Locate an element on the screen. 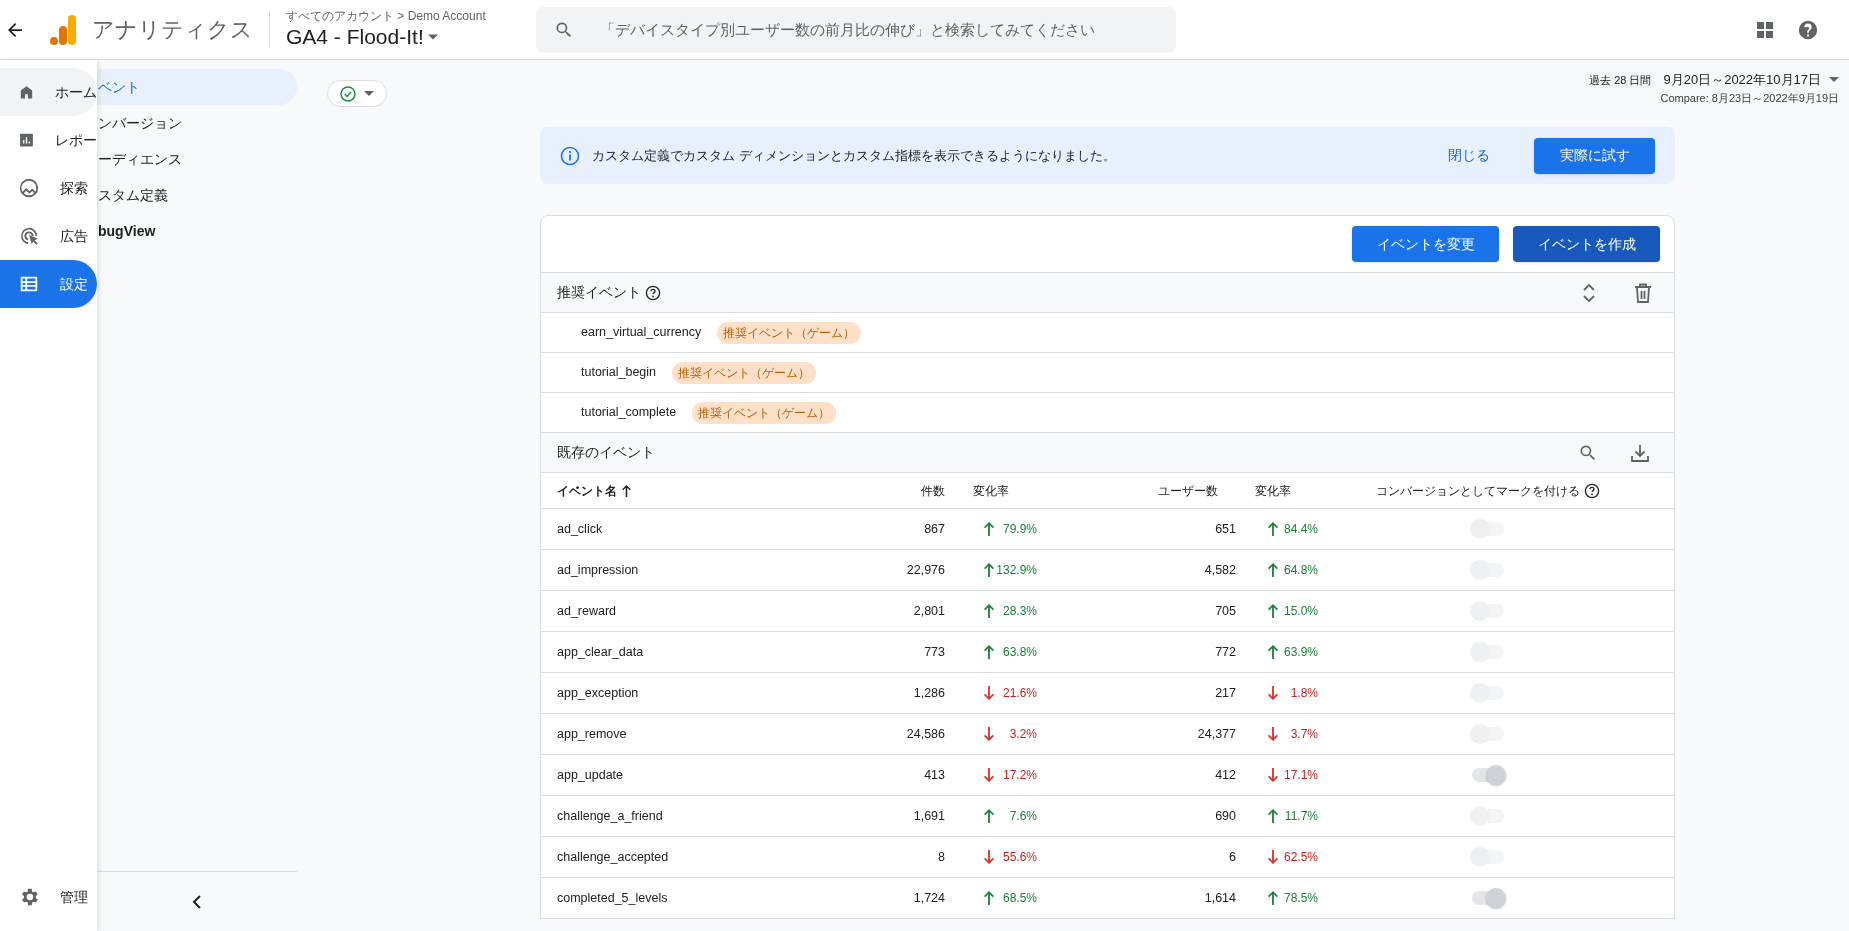 The height and width of the screenshot is (931, 1849). column-header: 件数 is located at coordinates (921, 490).